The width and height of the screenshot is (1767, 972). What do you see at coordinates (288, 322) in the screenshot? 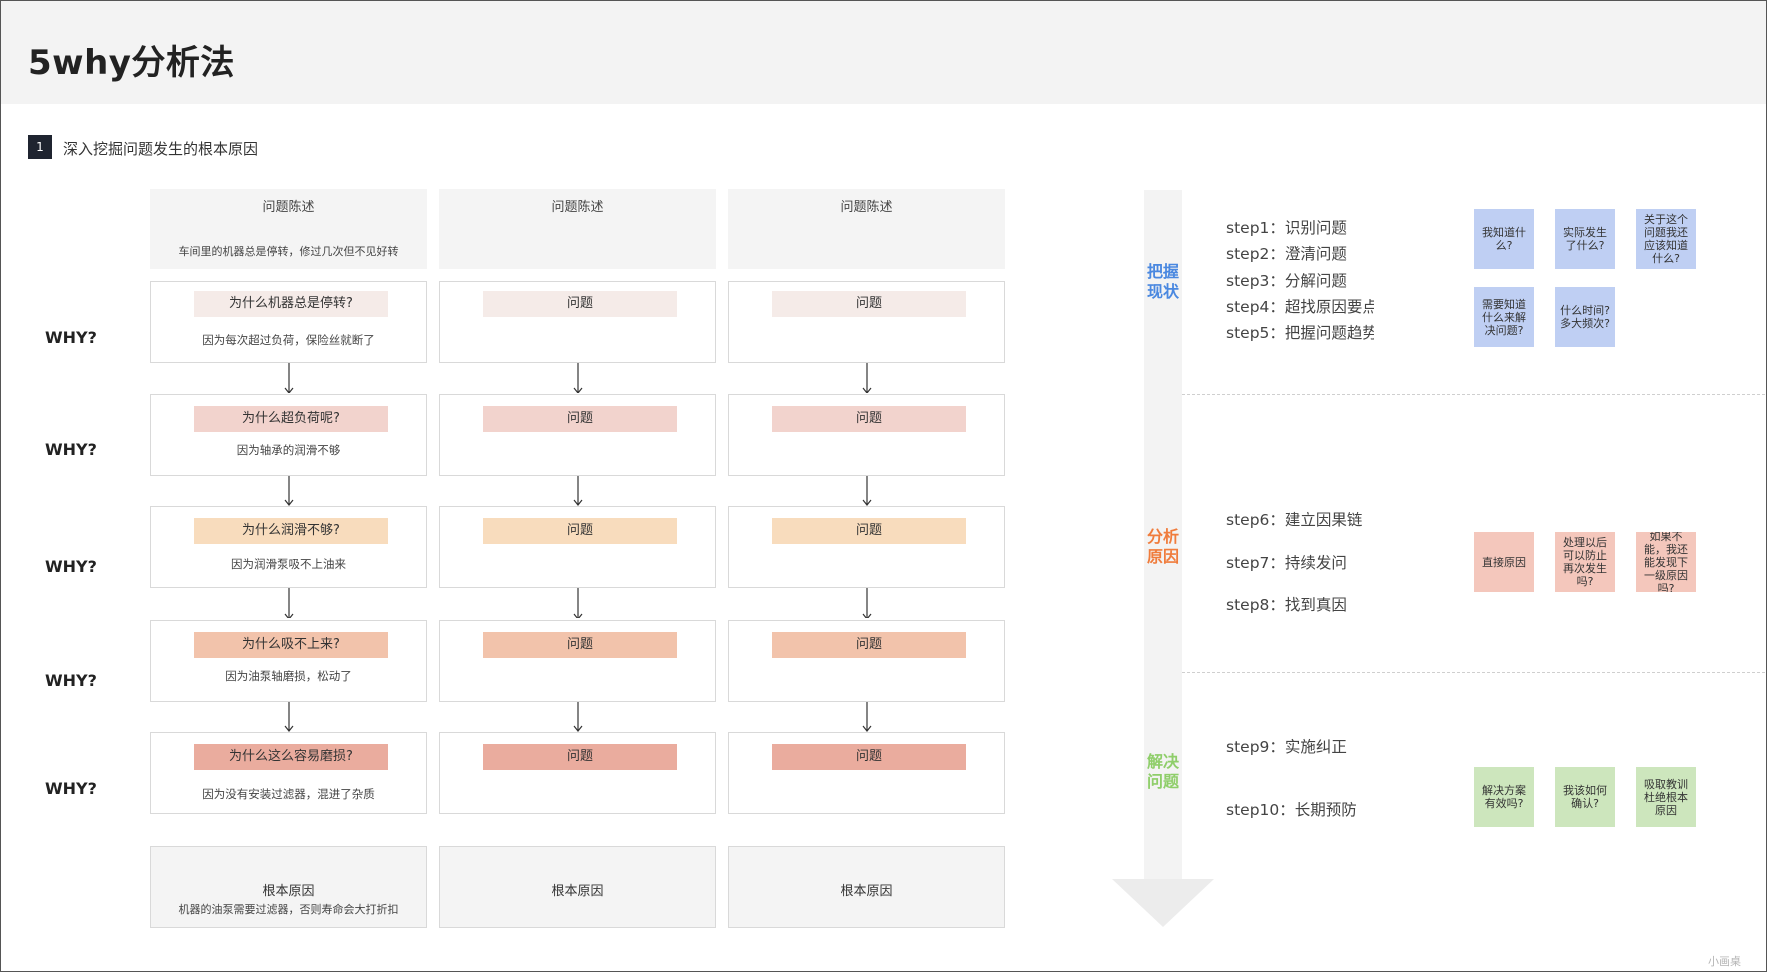
I see `why-step-box: 为什么机器总是停转? 因为每次超过负荷，保险丝就断了` at bounding box center [288, 322].